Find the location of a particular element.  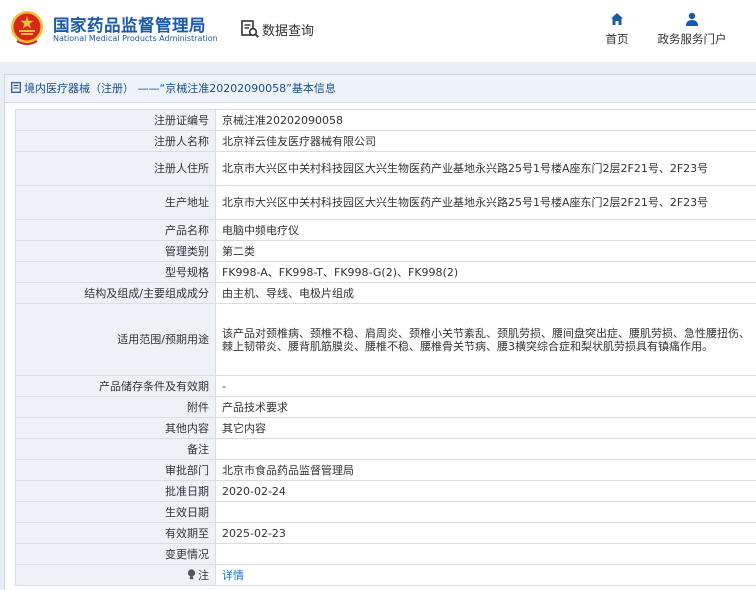

user-icon is located at coordinates (692, 19).